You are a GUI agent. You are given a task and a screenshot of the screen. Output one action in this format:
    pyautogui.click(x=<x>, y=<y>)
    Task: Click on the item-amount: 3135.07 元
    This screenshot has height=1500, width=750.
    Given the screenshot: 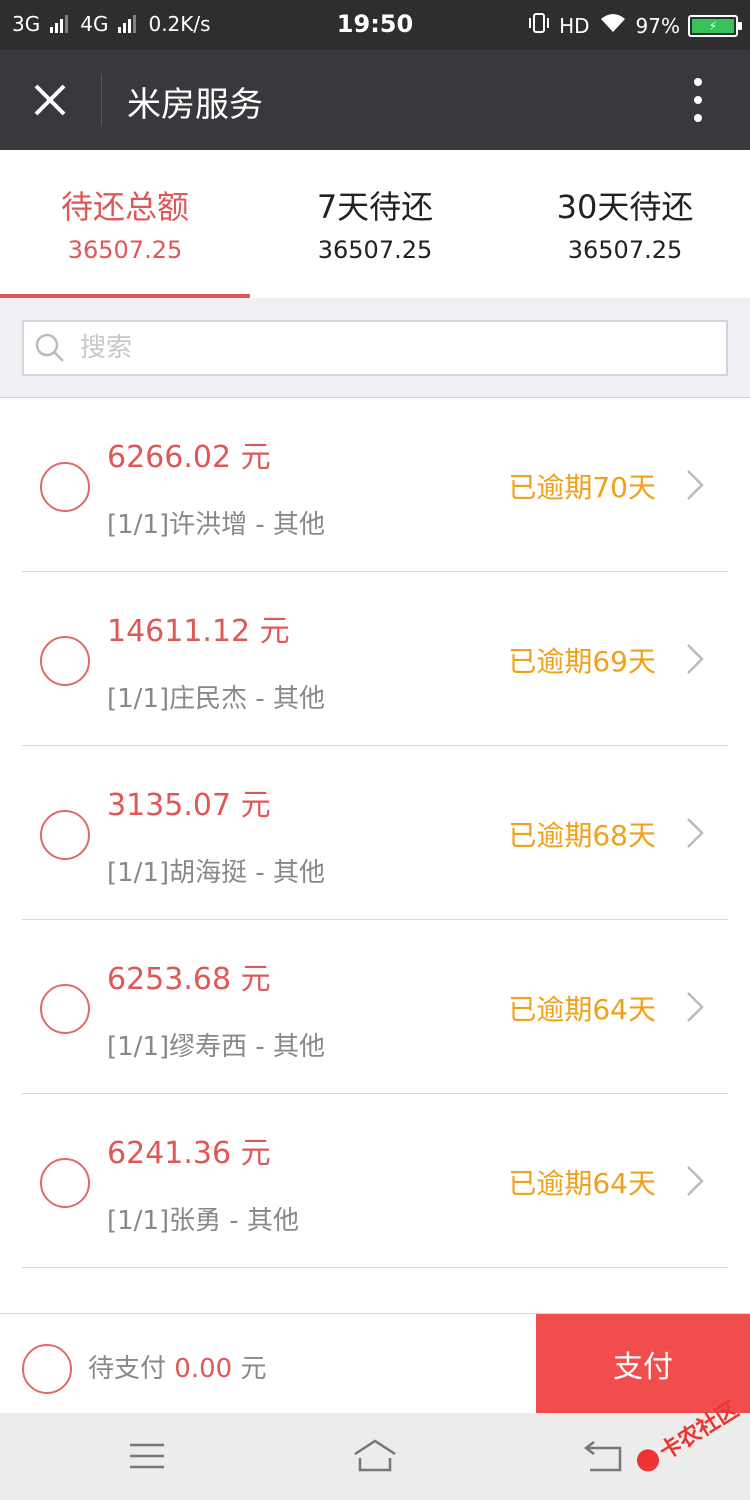 What is the action you would take?
    pyautogui.click(x=189, y=805)
    